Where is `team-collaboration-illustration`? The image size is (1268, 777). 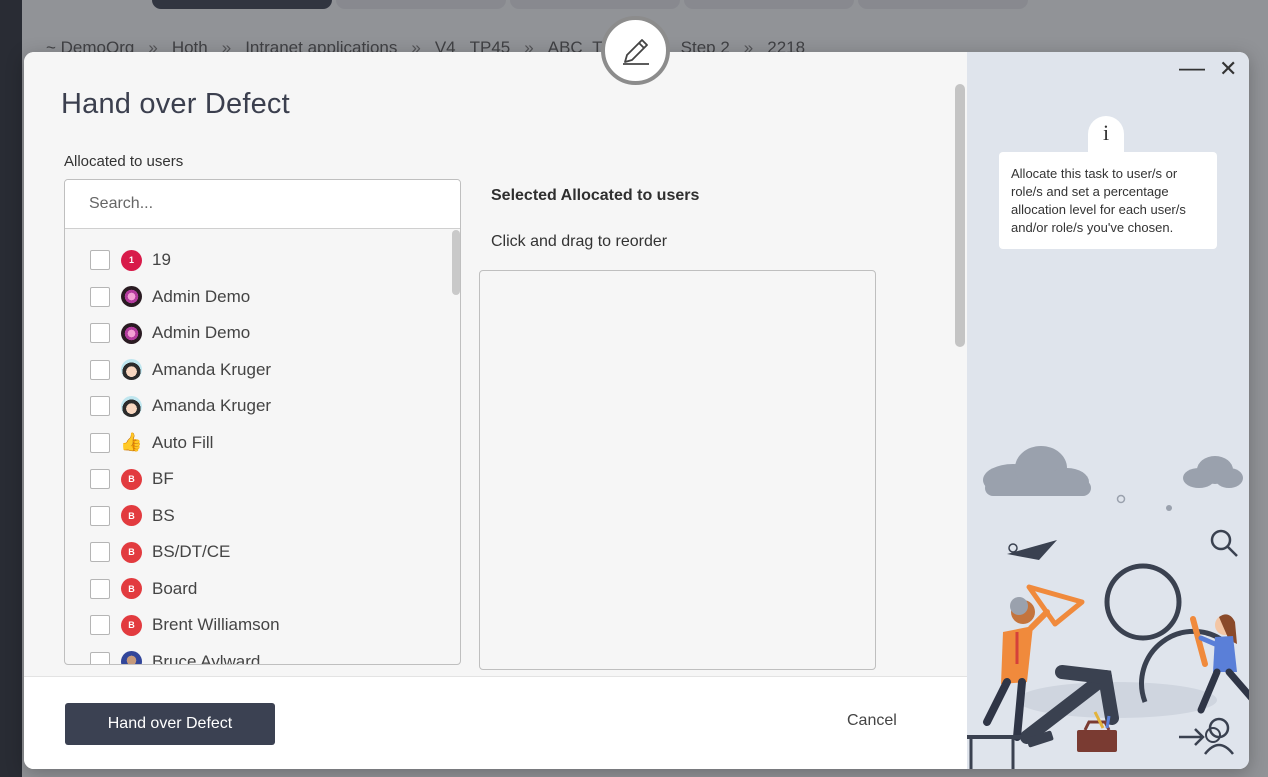
team-collaboration-illustration is located at coordinates (1108, 607).